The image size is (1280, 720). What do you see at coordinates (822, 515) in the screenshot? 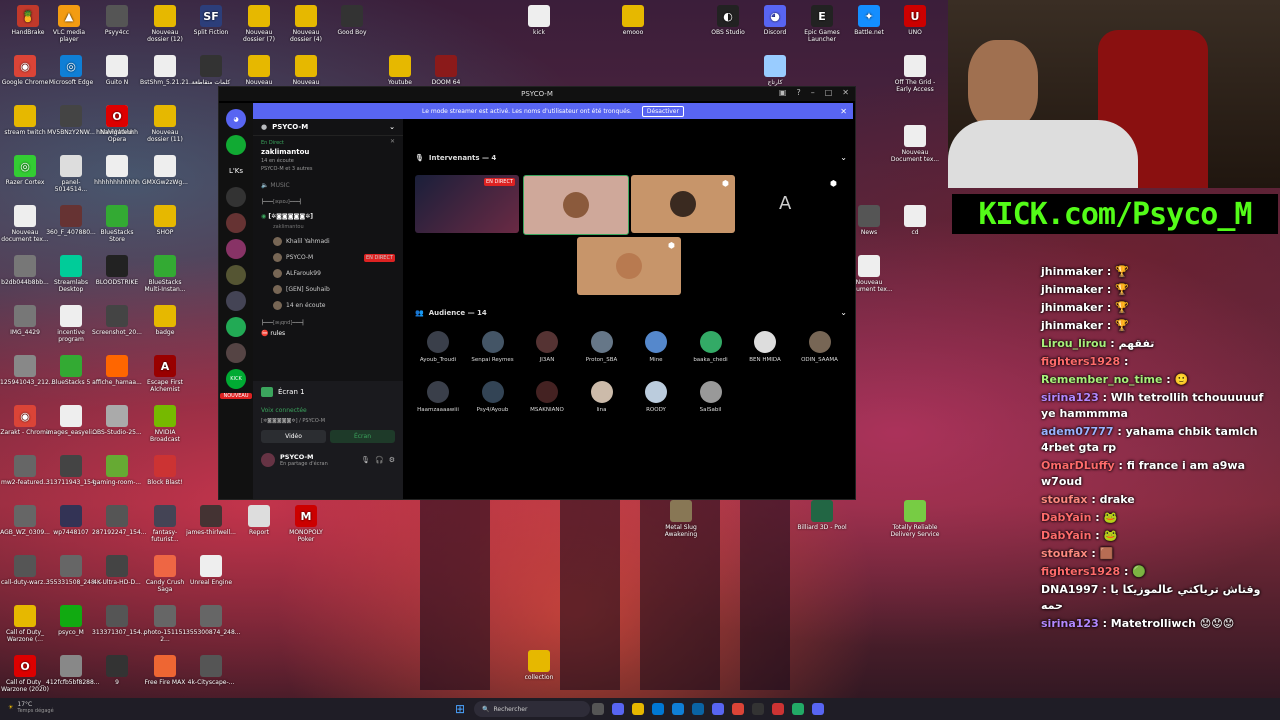
I see `desktop-icon: Billiard 3D - Pool` at bounding box center [822, 515].